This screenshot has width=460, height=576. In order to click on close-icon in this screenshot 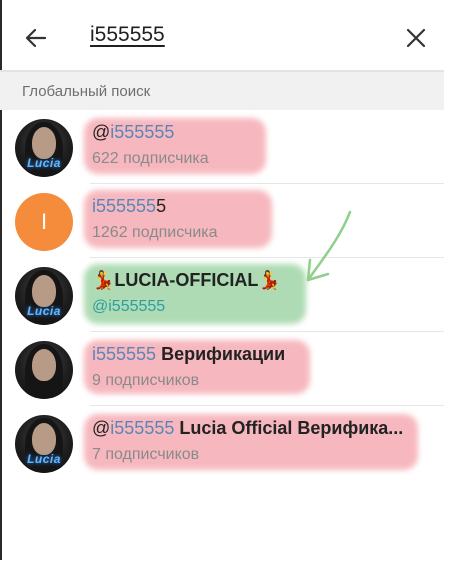, I will do `click(416, 38)`.